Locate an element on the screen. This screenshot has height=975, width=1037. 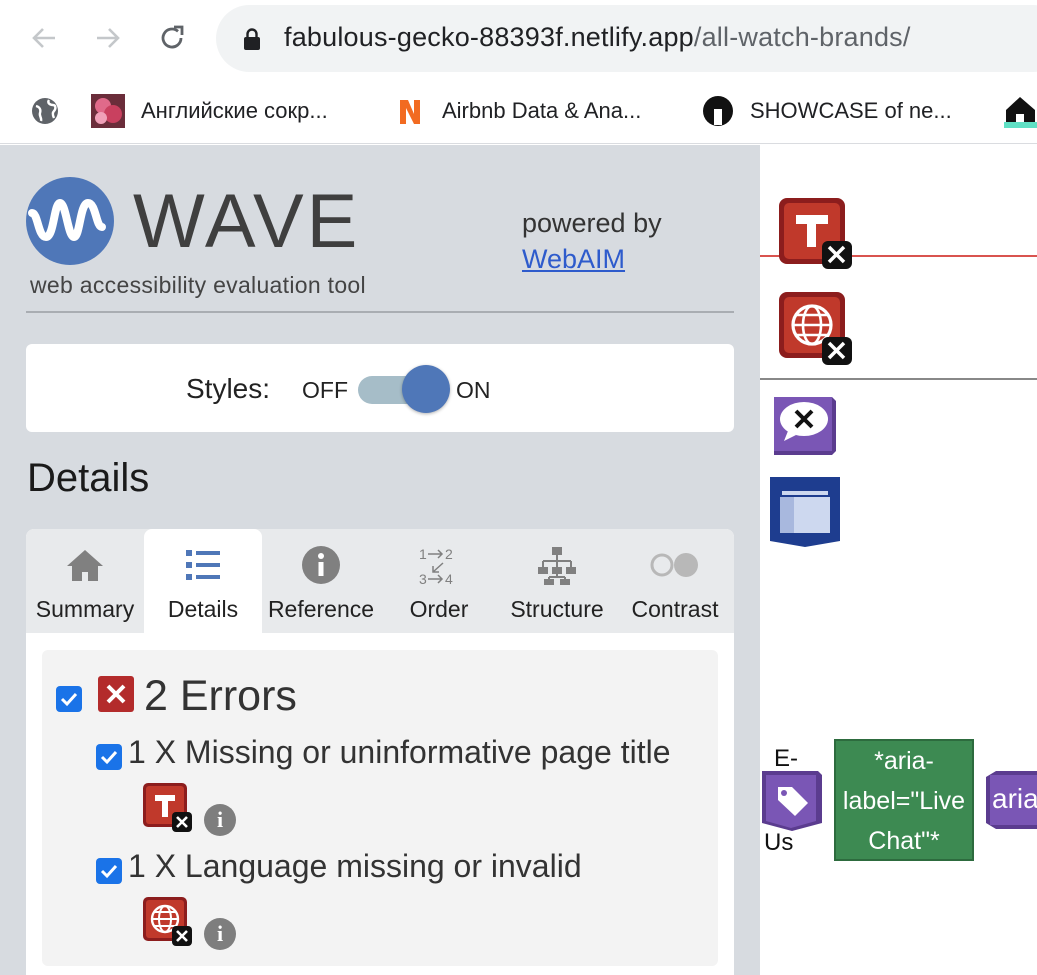
globe-icon is located at coordinates (45, 111).